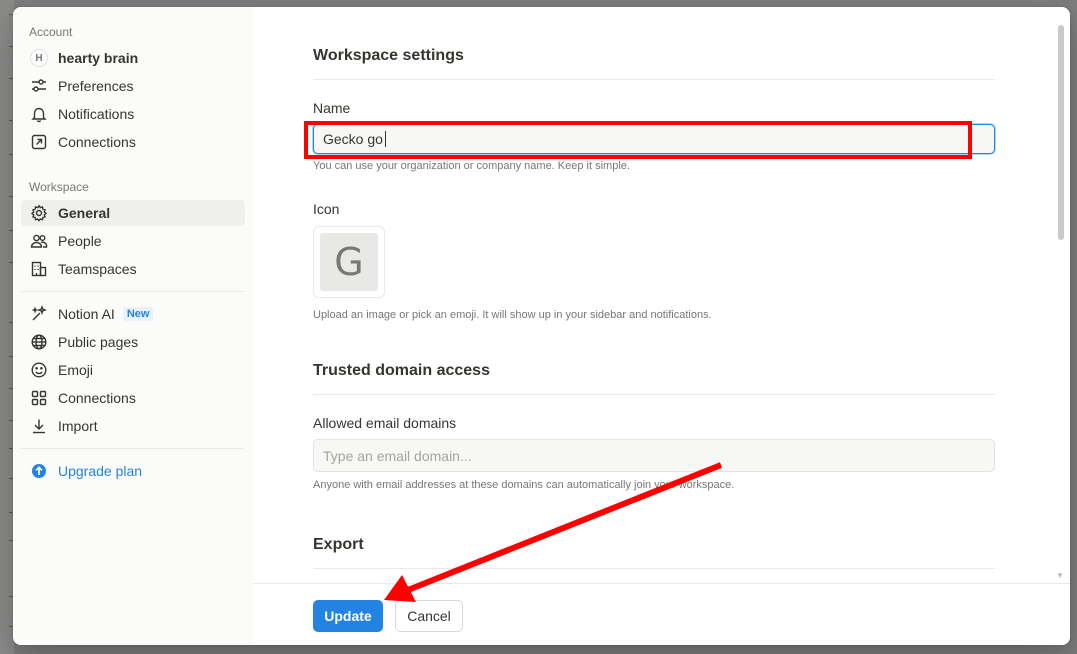 The image size is (1077, 654). Describe the element at coordinates (39, 213) in the screenshot. I see `gear-icon` at that location.